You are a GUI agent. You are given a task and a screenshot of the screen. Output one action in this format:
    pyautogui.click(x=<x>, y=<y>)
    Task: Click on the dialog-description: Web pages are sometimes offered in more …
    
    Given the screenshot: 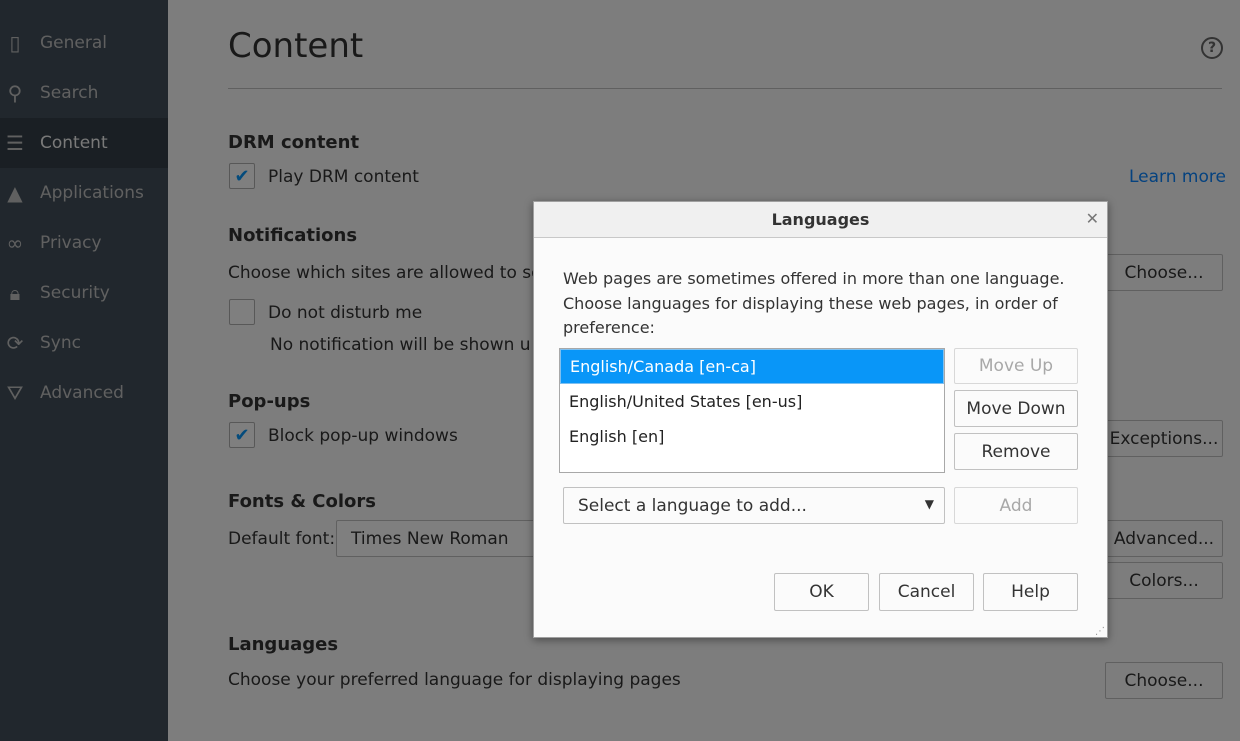 What is the action you would take?
    pyautogui.click(x=814, y=303)
    